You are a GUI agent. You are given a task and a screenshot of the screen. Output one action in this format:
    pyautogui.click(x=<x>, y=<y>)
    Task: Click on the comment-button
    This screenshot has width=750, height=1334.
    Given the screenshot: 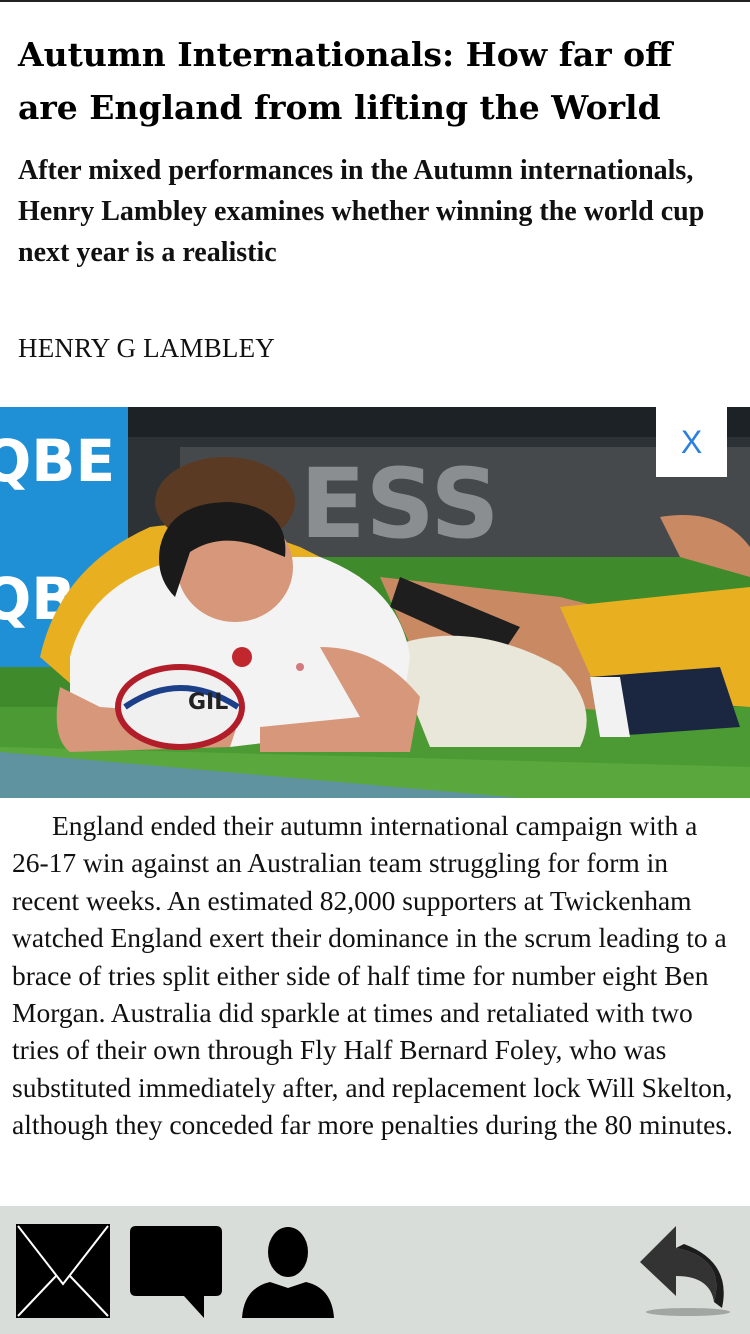 What is the action you would take?
    pyautogui.click(x=176, y=1272)
    